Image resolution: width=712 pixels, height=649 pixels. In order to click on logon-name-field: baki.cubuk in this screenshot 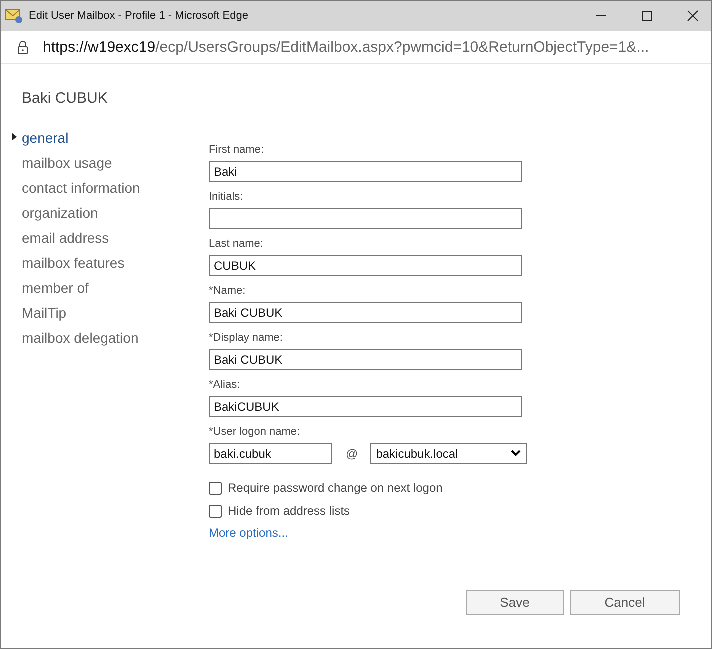, I will do `click(270, 453)`.